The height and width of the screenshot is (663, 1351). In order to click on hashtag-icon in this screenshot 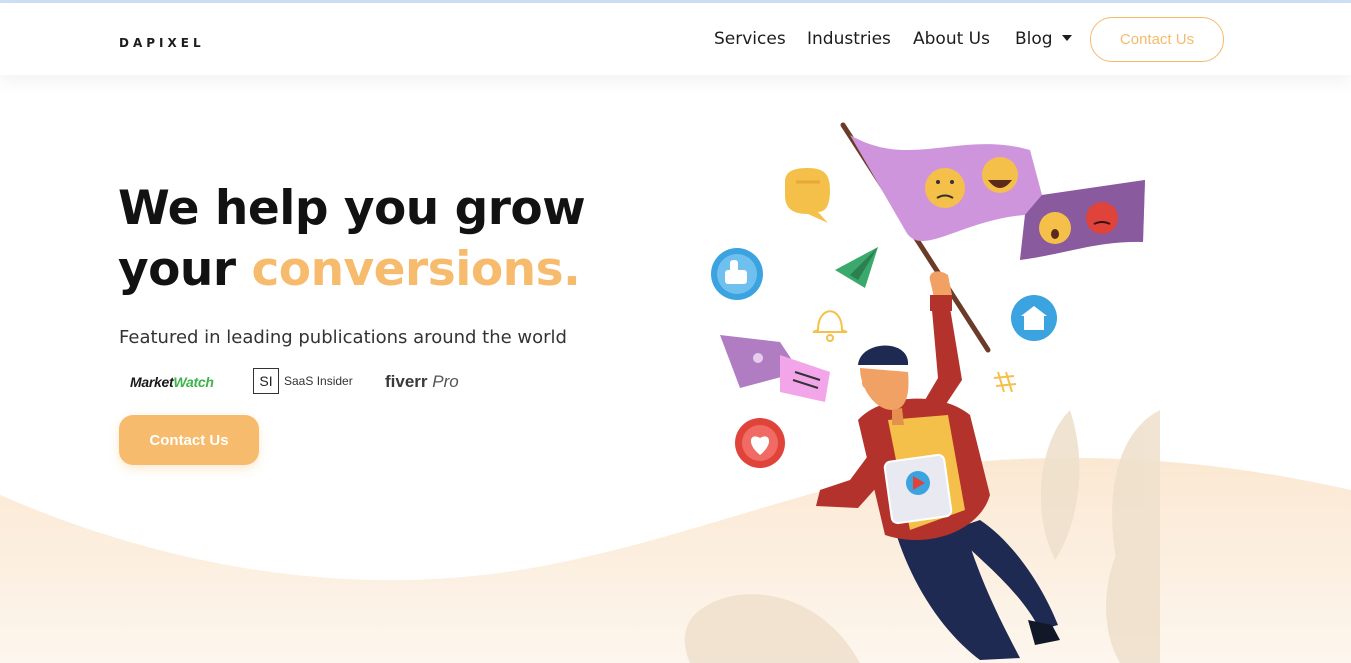, I will do `click(1005, 382)`.